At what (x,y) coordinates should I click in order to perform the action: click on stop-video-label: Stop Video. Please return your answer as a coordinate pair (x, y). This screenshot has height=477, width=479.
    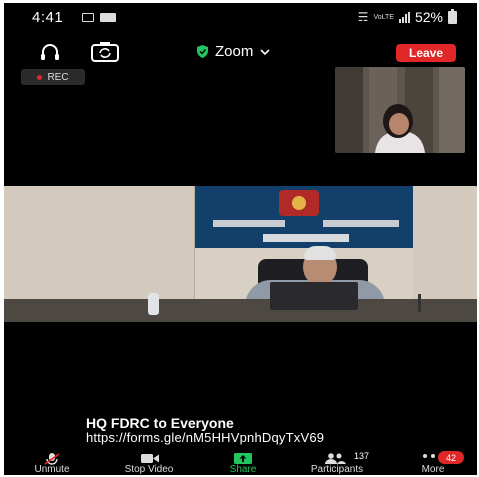
    Looking at the image, I should click on (149, 469).